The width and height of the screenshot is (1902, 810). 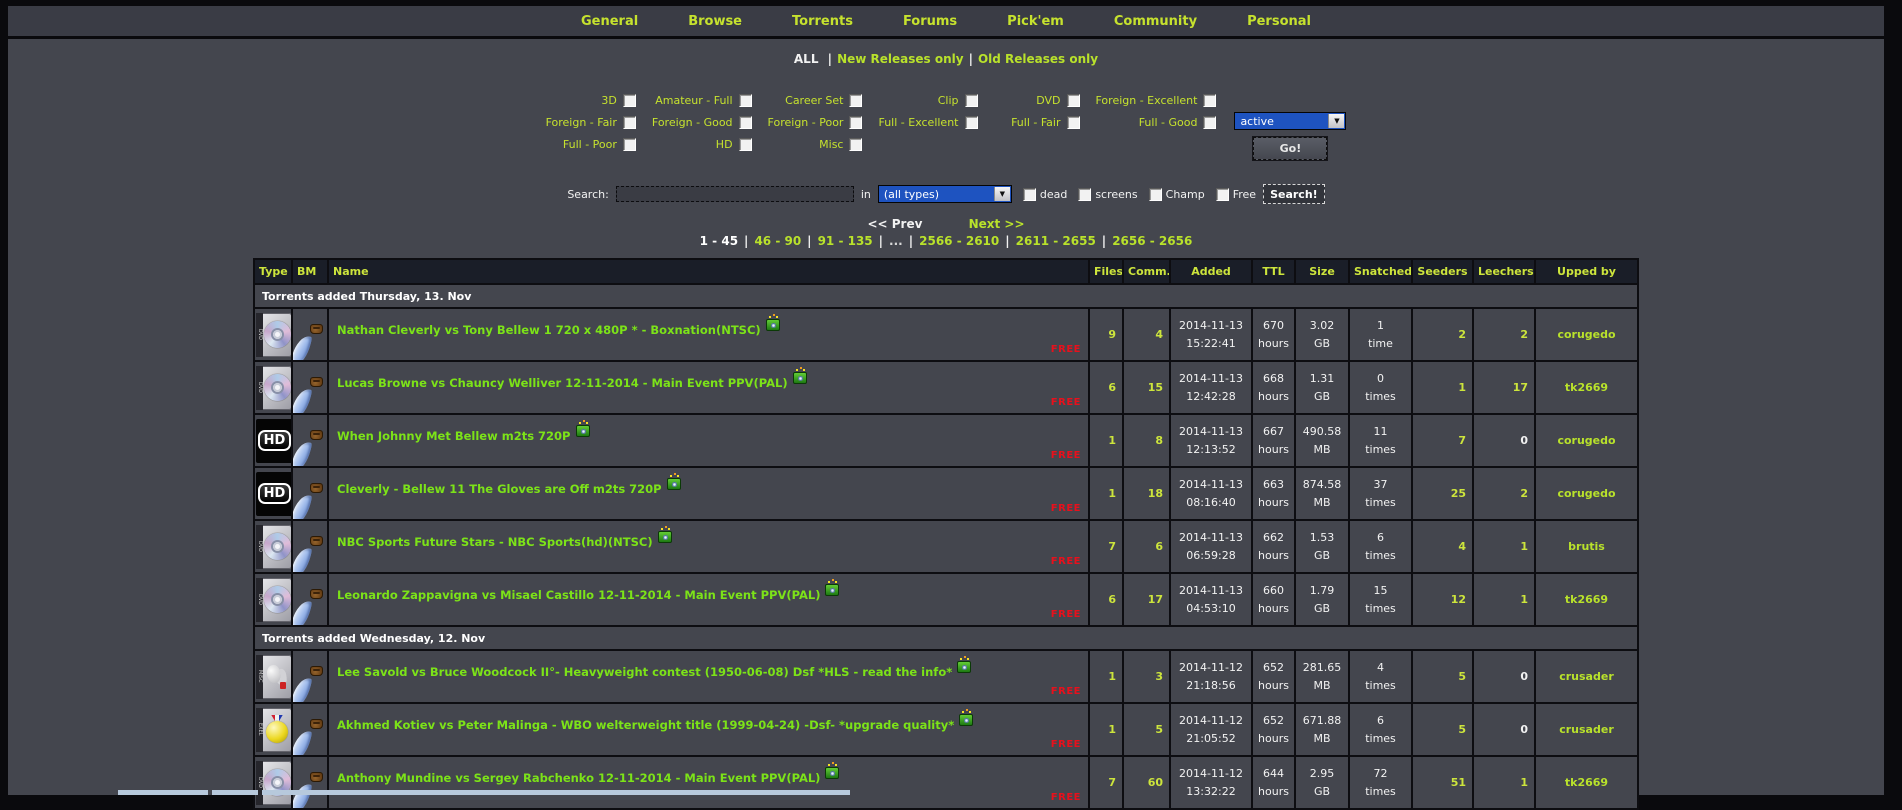 What do you see at coordinates (1290, 121) in the screenshot?
I see `status-select: active ▼` at bounding box center [1290, 121].